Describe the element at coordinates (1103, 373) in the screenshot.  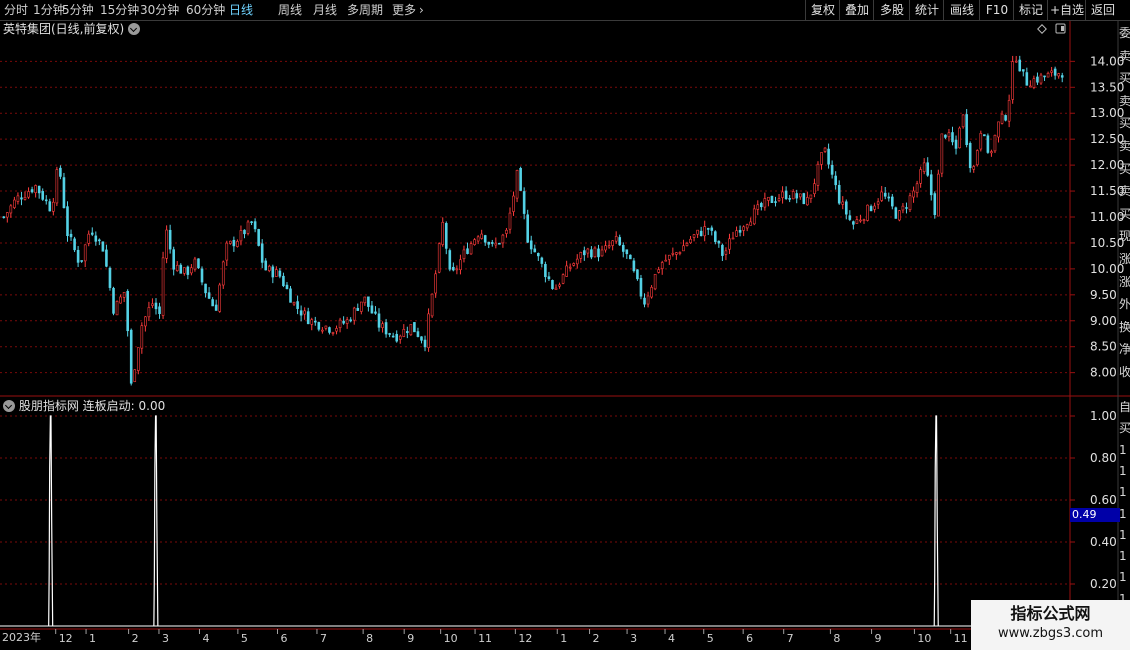
I see `price-axis-label: 8.00` at that location.